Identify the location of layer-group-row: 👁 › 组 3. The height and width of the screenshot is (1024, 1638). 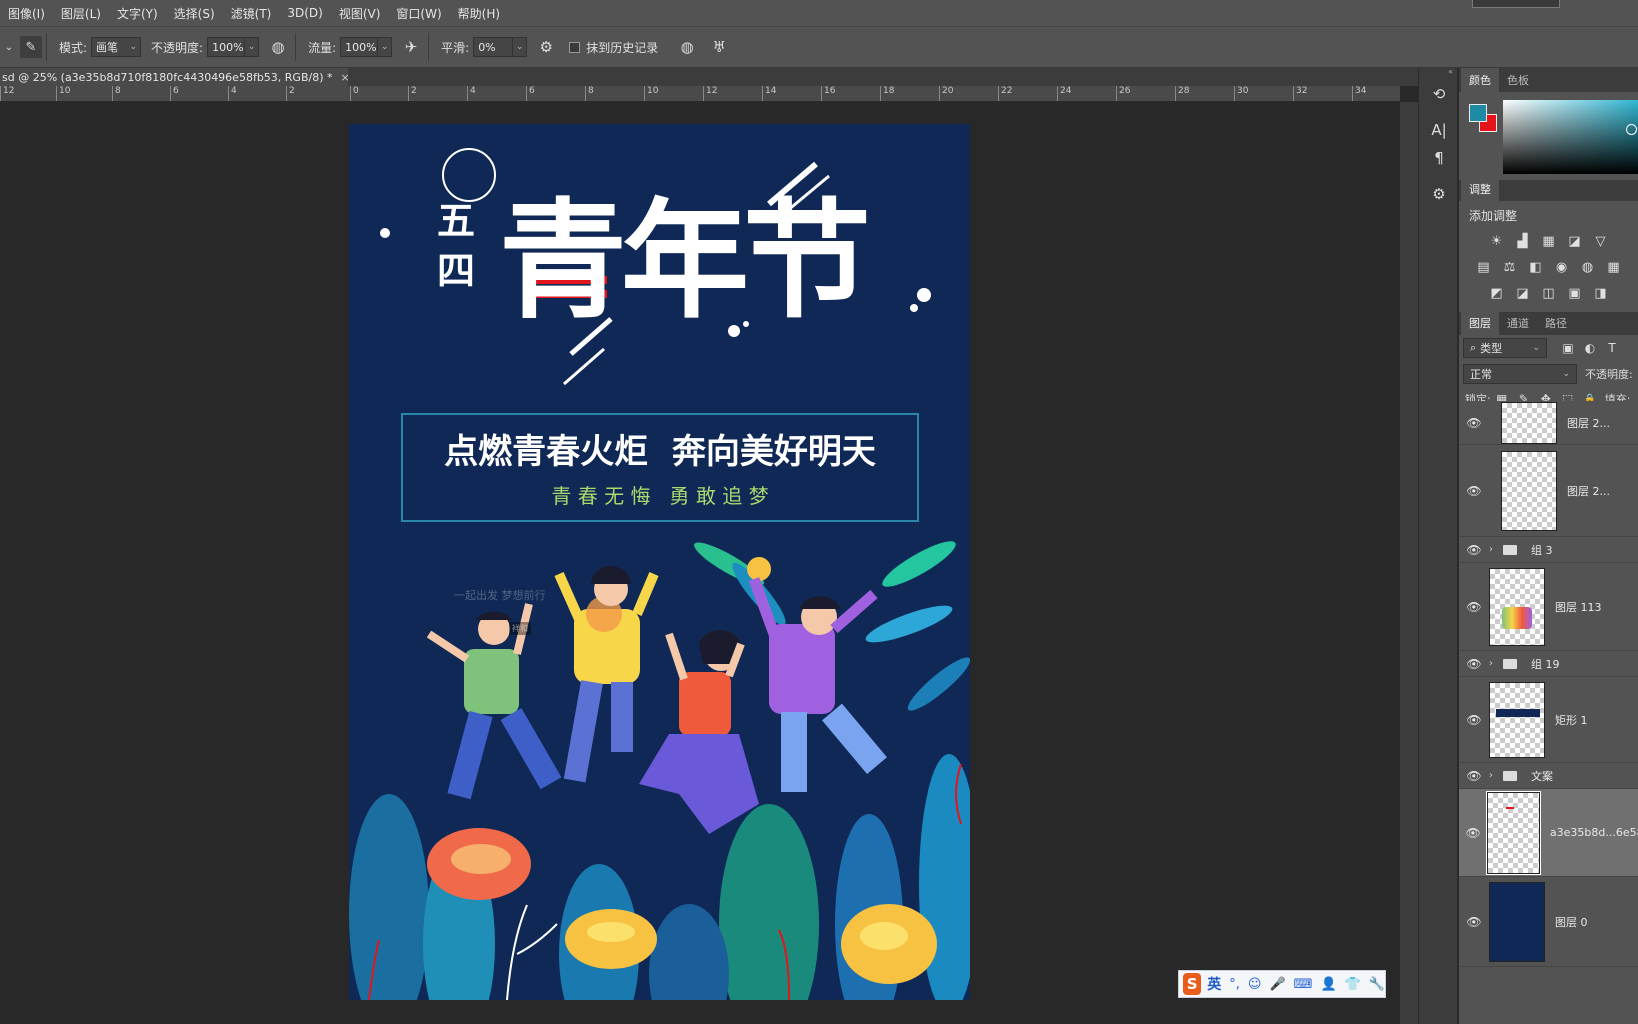
(1548, 550).